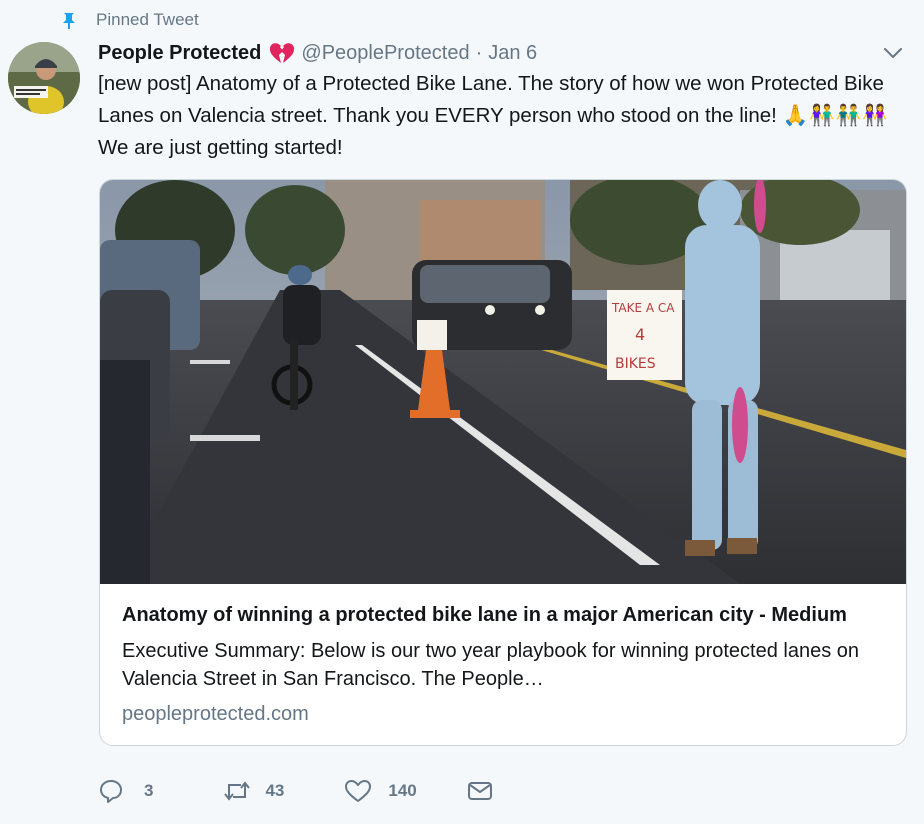 The width and height of the screenshot is (924, 824). I want to click on display-name: People Protected, so click(179, 53).